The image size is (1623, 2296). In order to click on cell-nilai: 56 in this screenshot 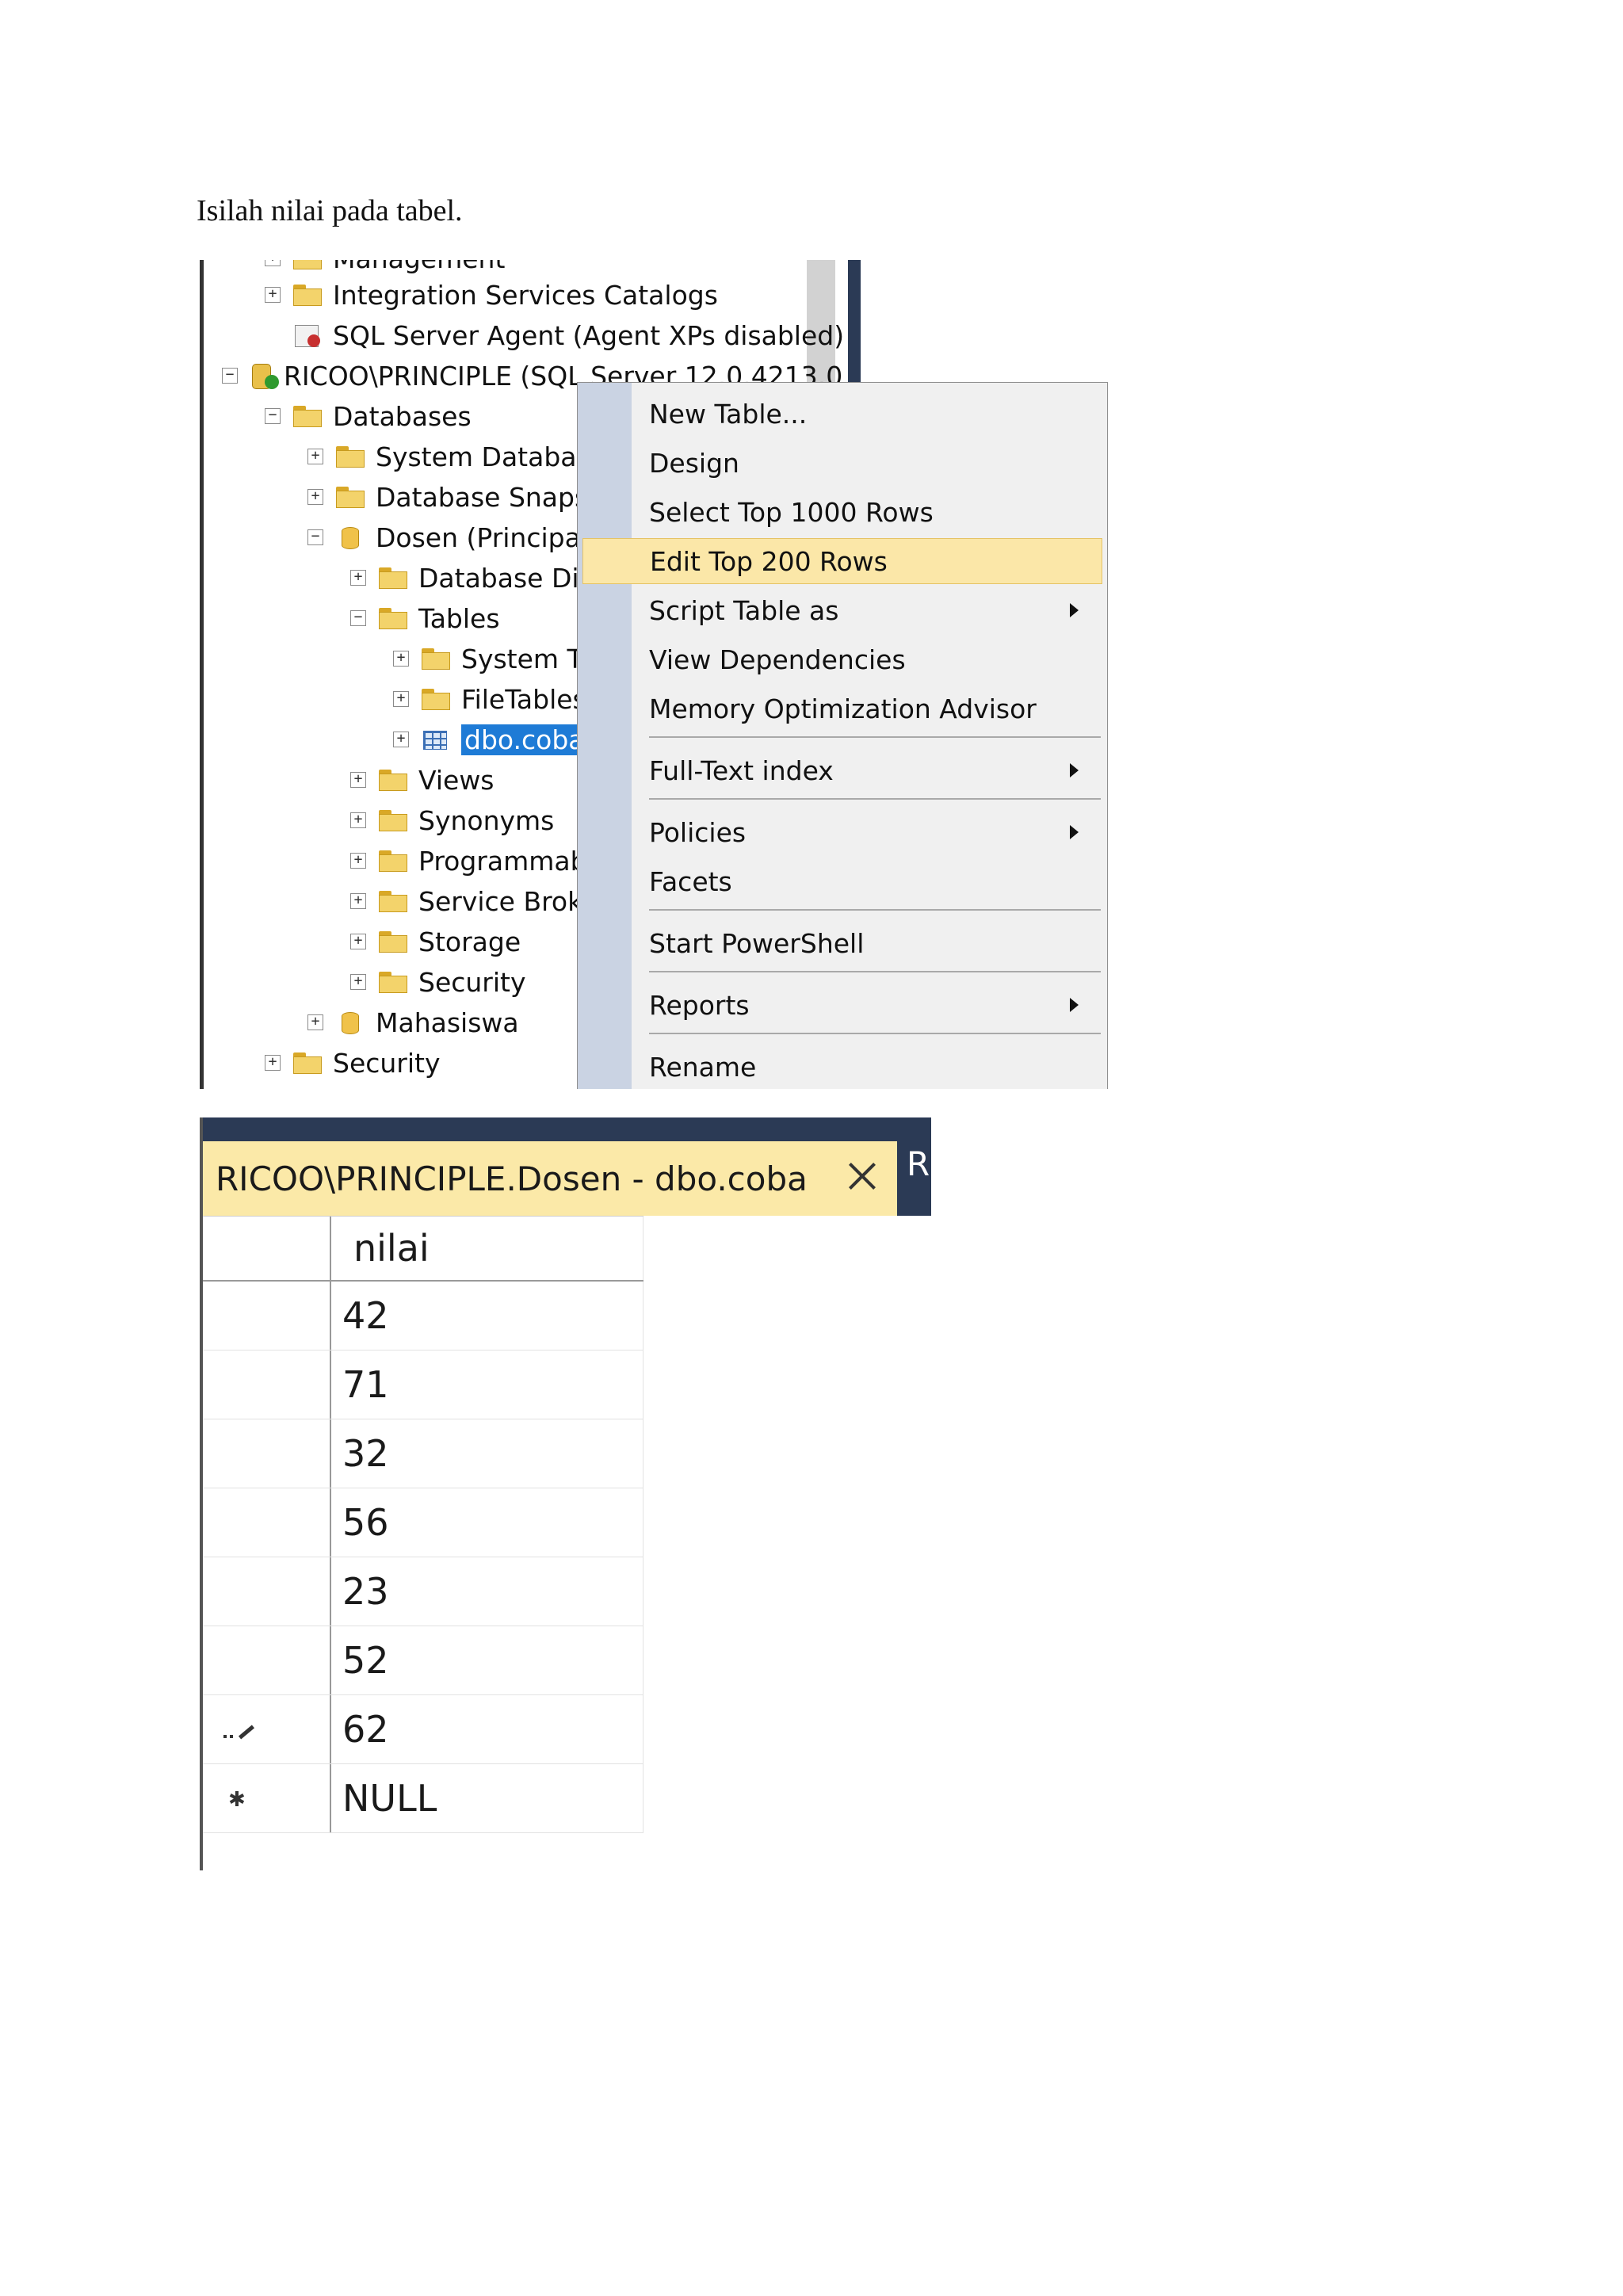, I will do `click(487, 1522)`.